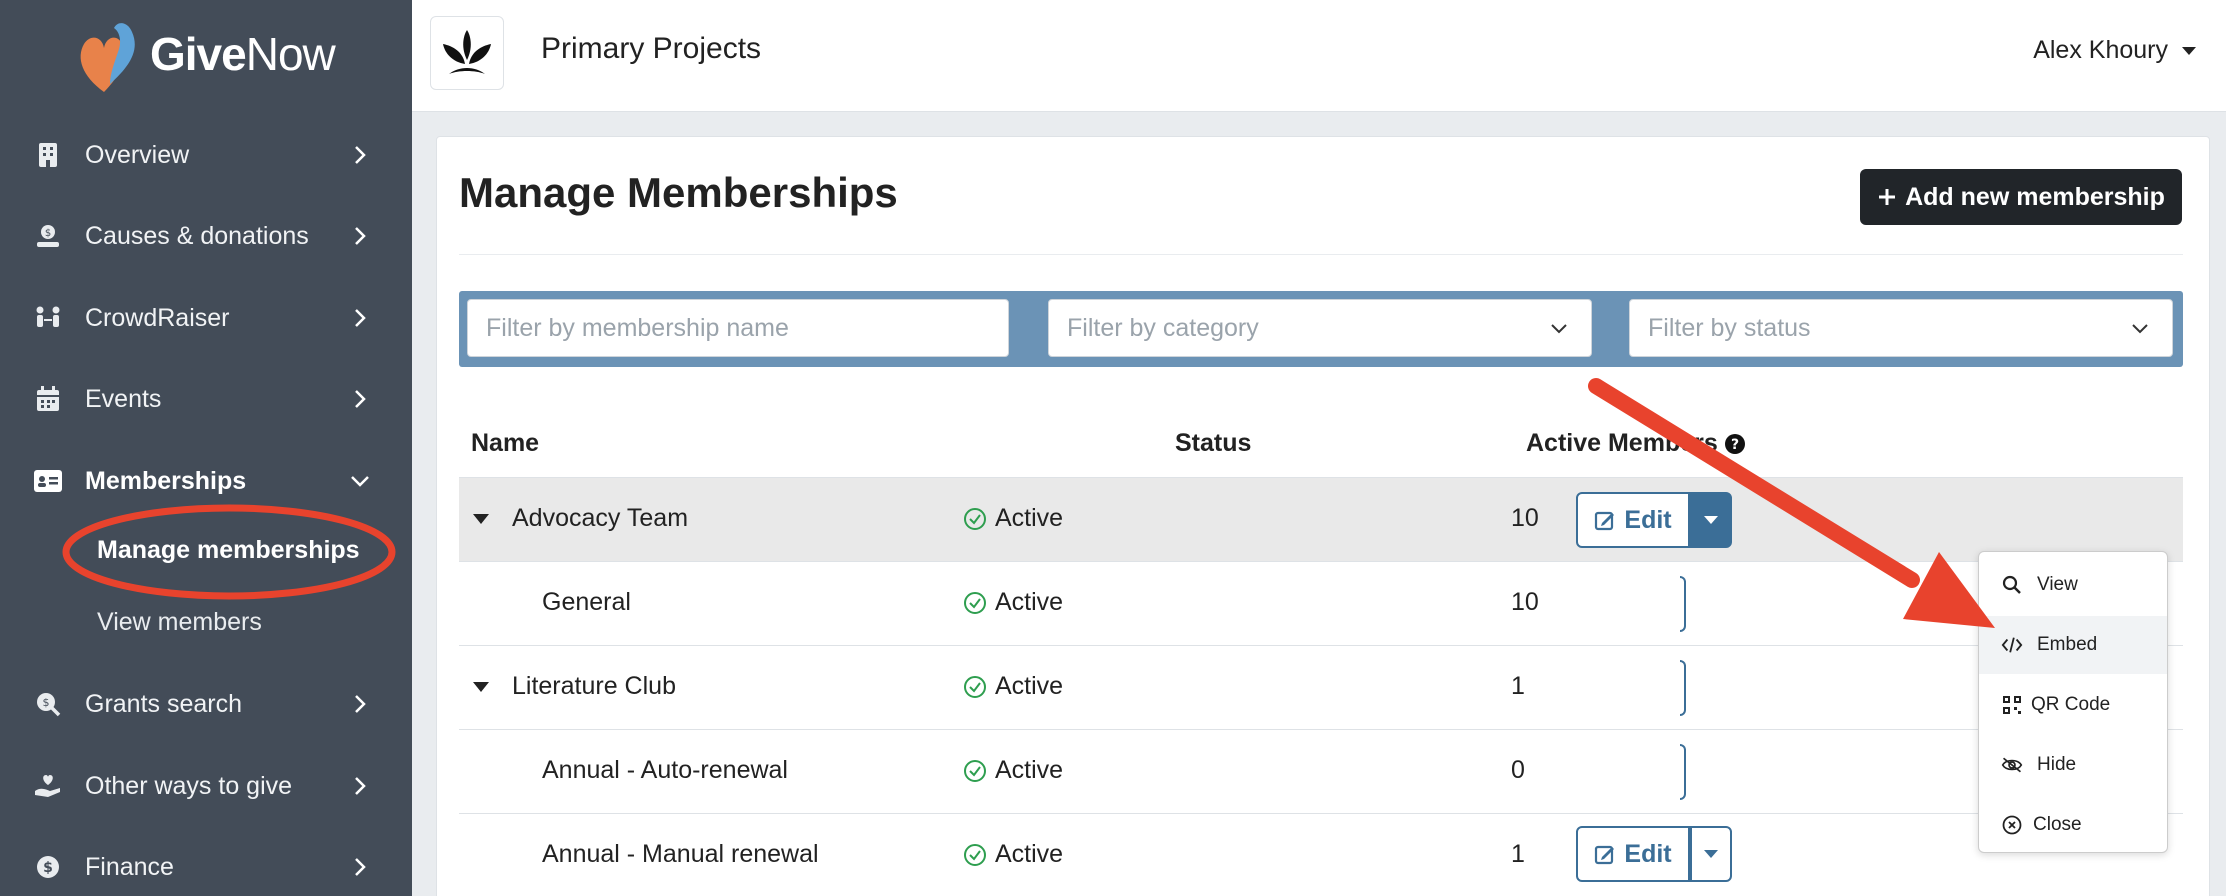  Describe the element at coordinates (206, 866) in the screenshot. I see `sidebar-item-finance: $ Finance` at that location.